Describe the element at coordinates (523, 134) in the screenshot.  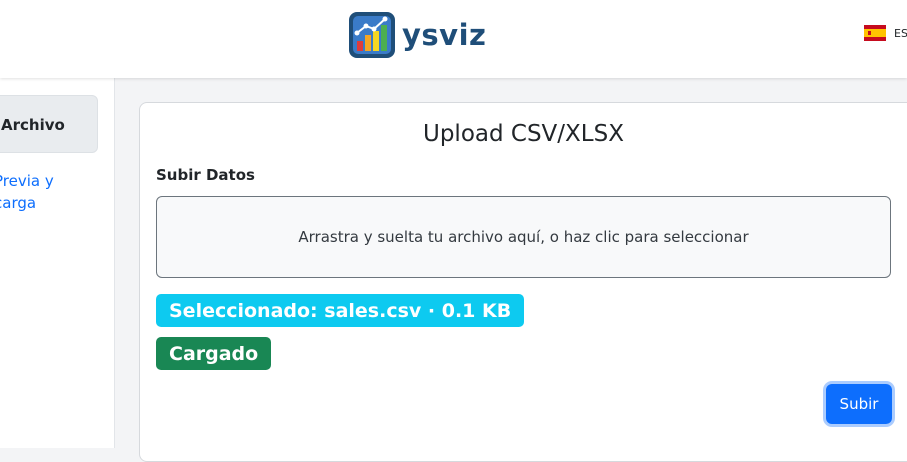
I see `page-title: Upload CSV/XLSX` at that location.